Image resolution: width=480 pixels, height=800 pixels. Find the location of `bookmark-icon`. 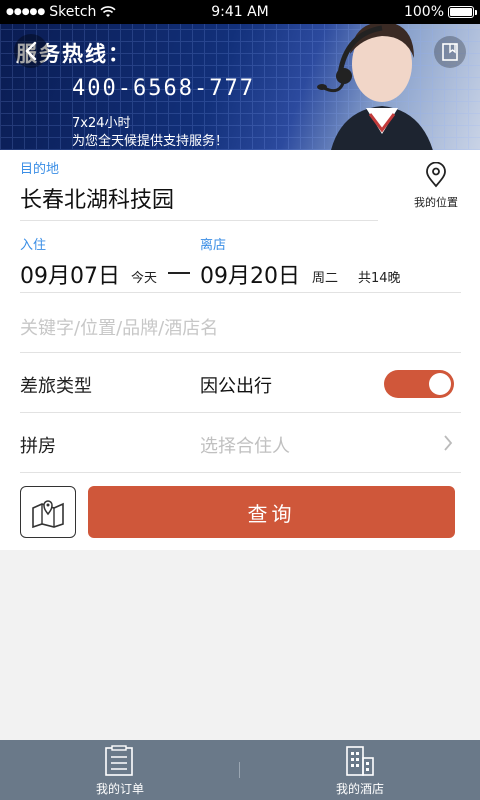

bookmark-icon is located at coordinates (450, 52).